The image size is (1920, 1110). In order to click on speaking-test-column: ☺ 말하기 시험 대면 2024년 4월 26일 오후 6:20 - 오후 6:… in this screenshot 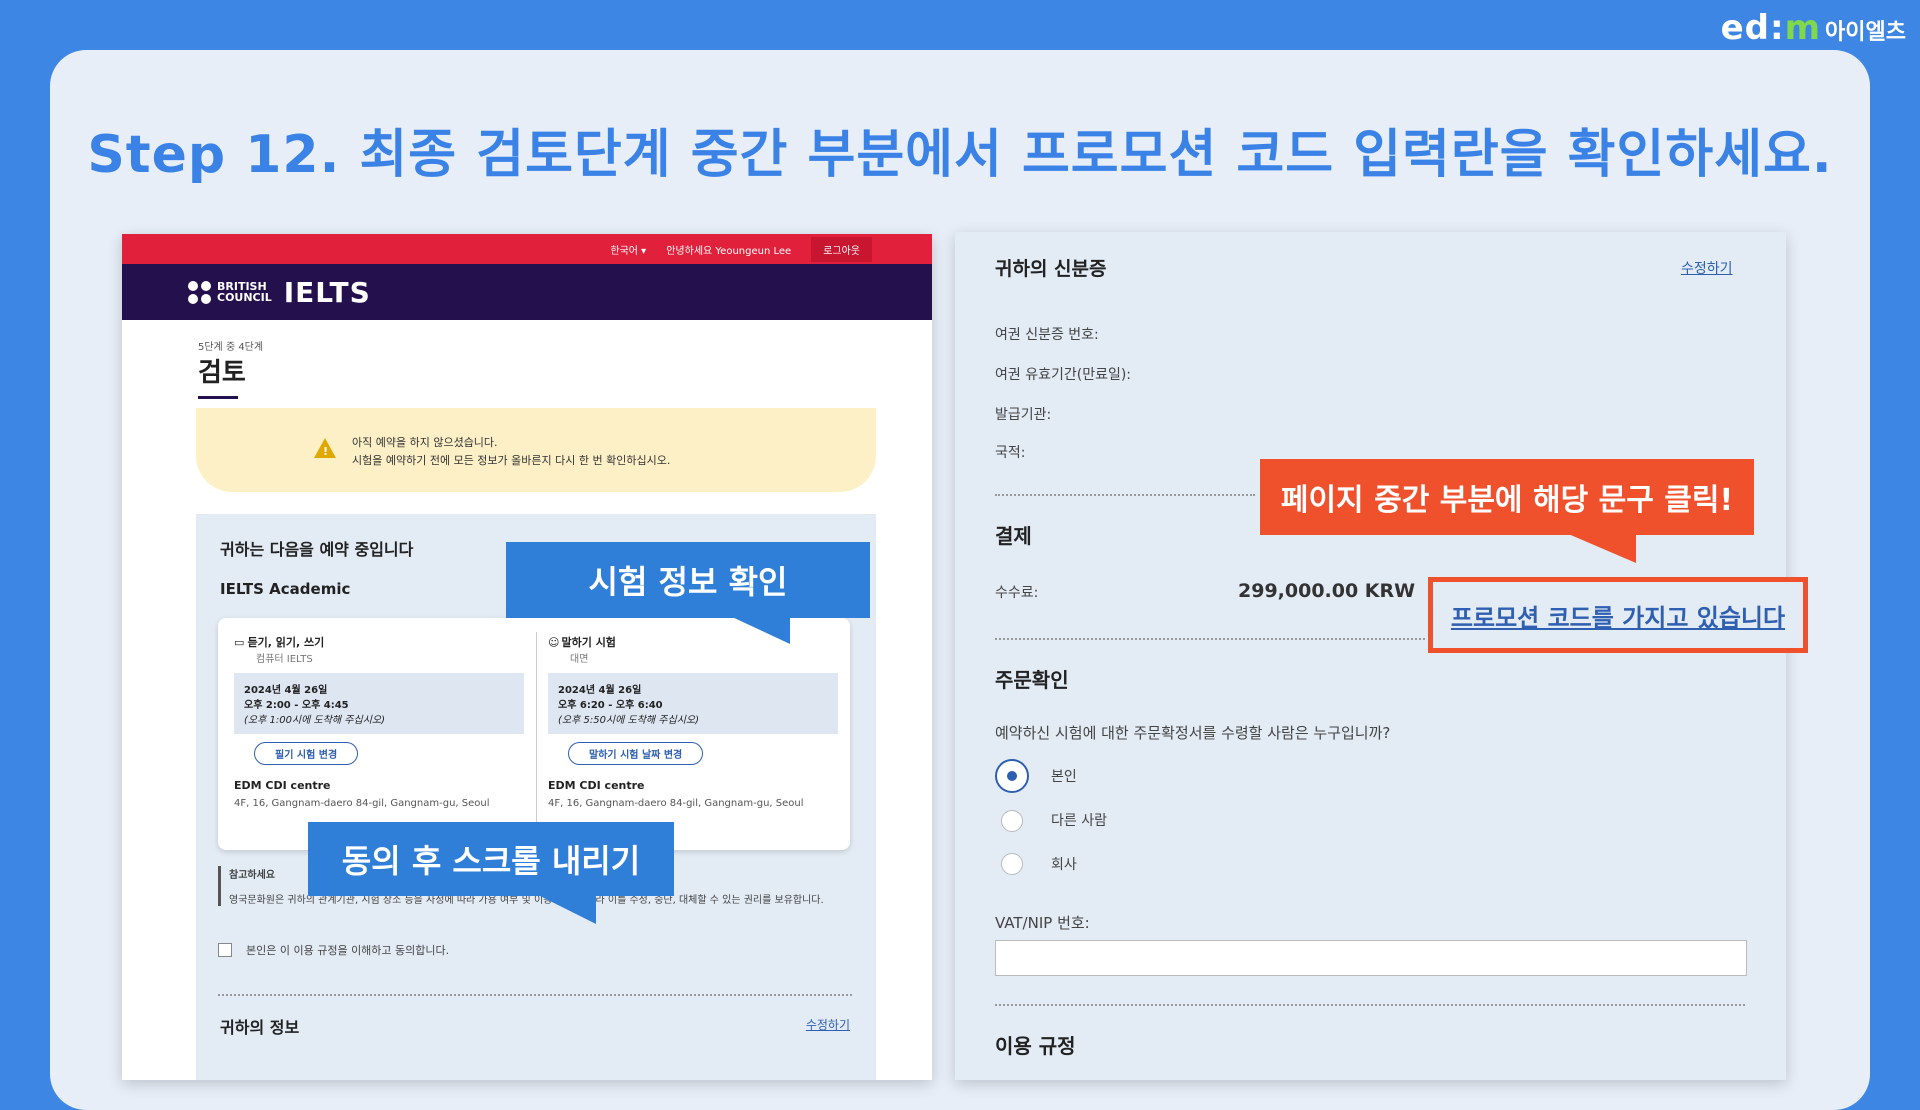, I will do `click(693, 721)`.